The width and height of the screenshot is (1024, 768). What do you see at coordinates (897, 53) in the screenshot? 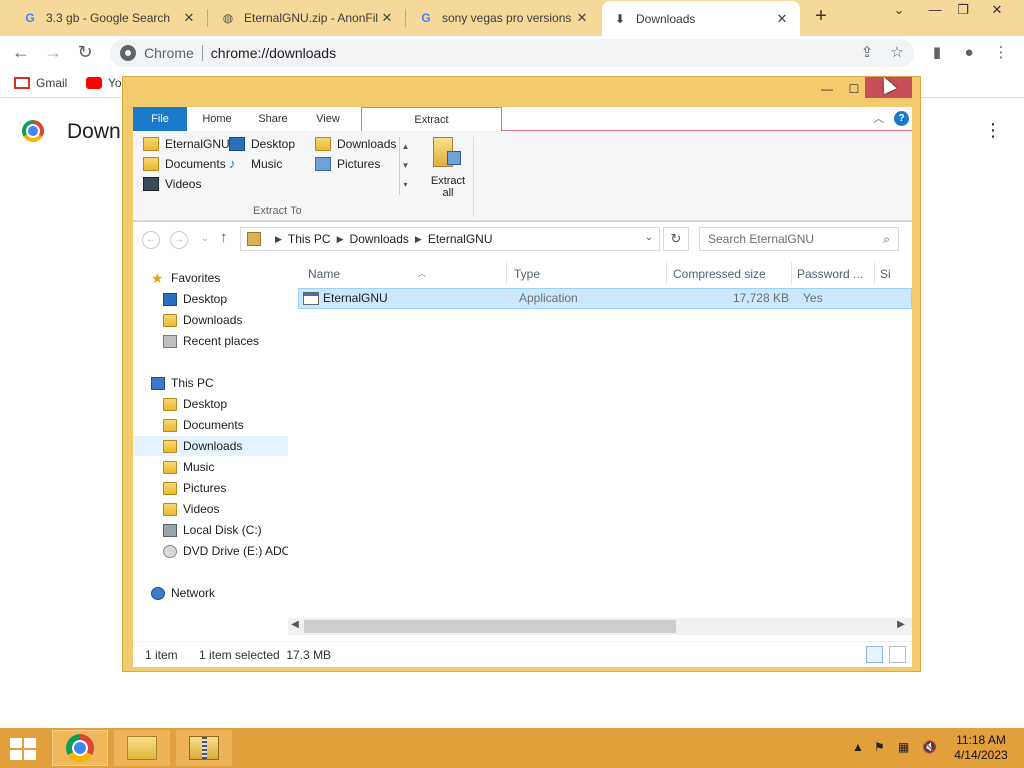
I see `bookmark-star-icon: ☆` at bounding box center [897, 53].